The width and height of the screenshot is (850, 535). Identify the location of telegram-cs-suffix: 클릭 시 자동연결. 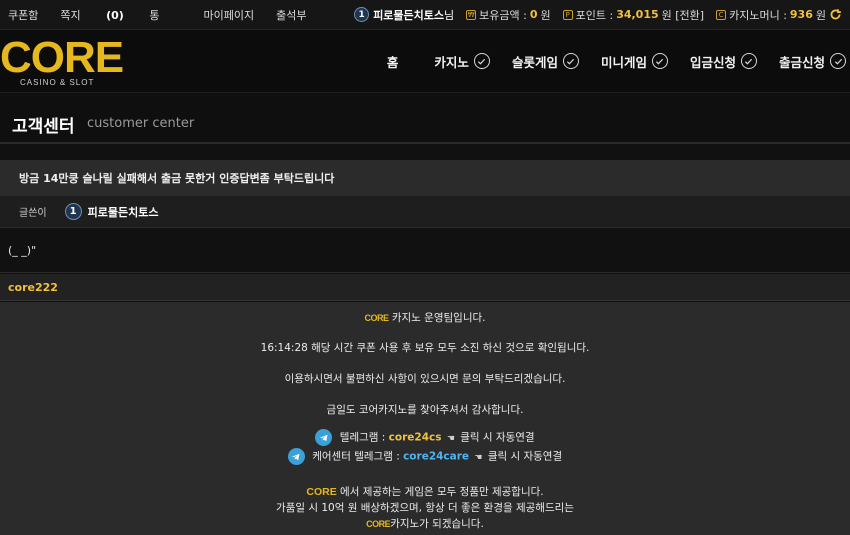
(497, 437).